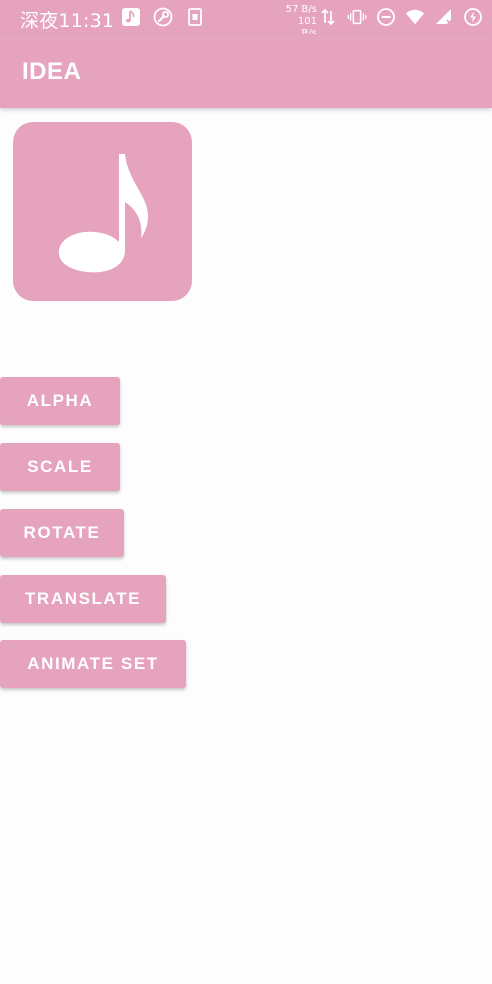 The height and width of the screenshot is (984, 492). What do you see at coordinates (52, 71) in the screenshot?
I see `app-title: IDEA` at bounding box center [52, 71].